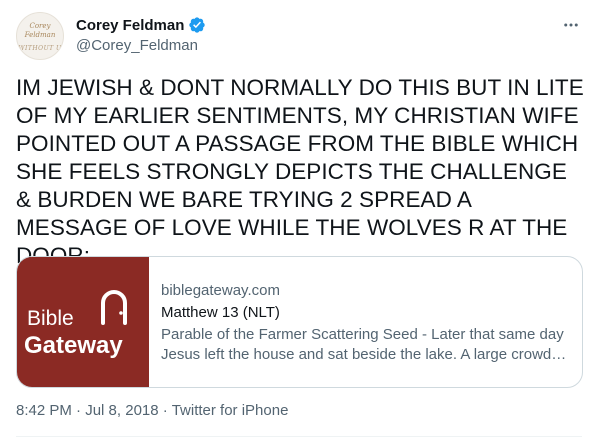 This screenshot has width=598, height=439. I want to click on link-card-image: Bible Gateway, so click(83, 322).